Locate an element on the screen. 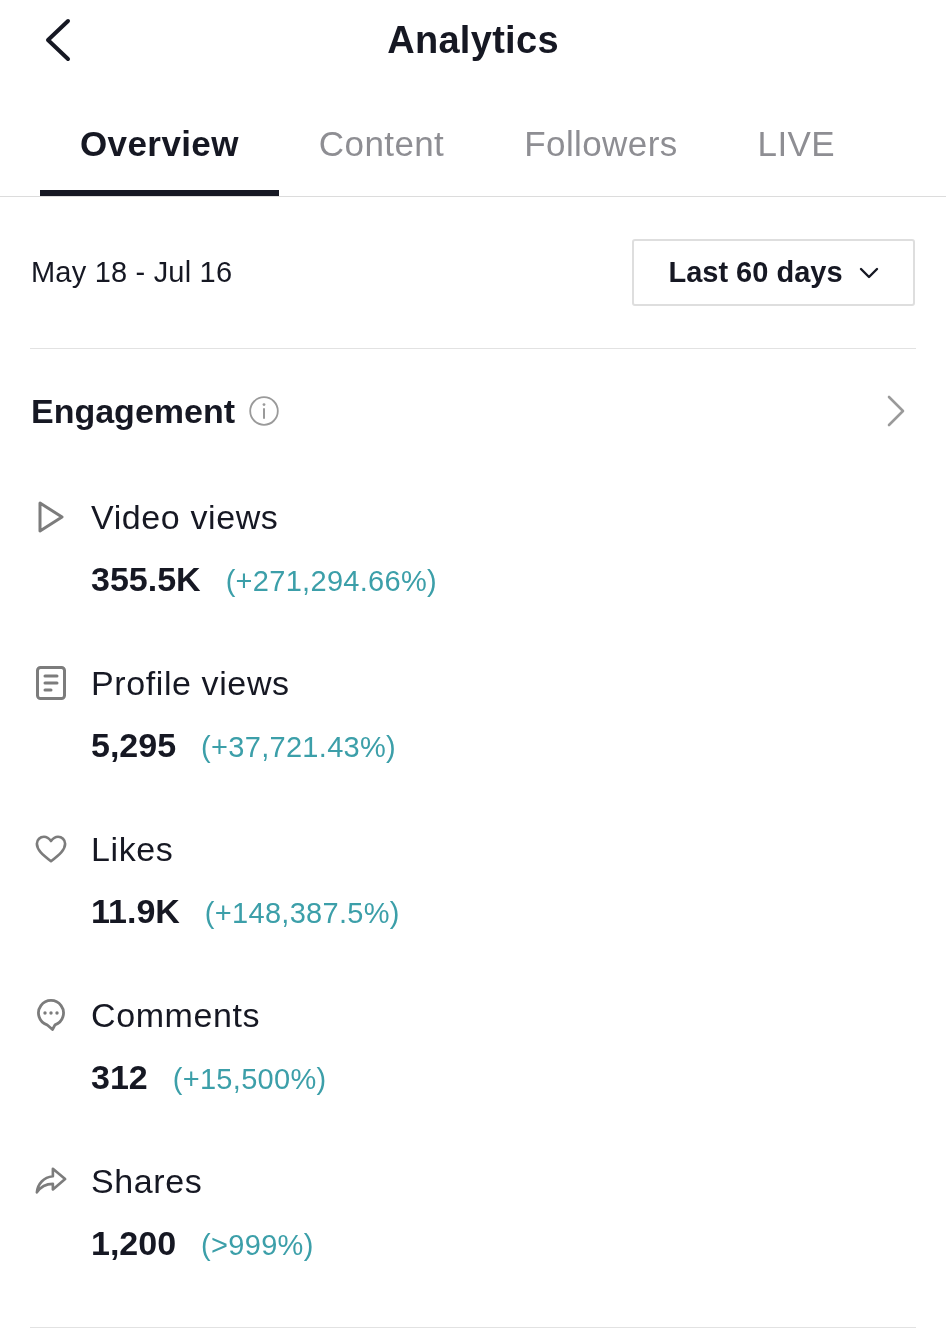 The image size is (946, 1331). metric-label: Profile views is located at coordinates (190, 683).